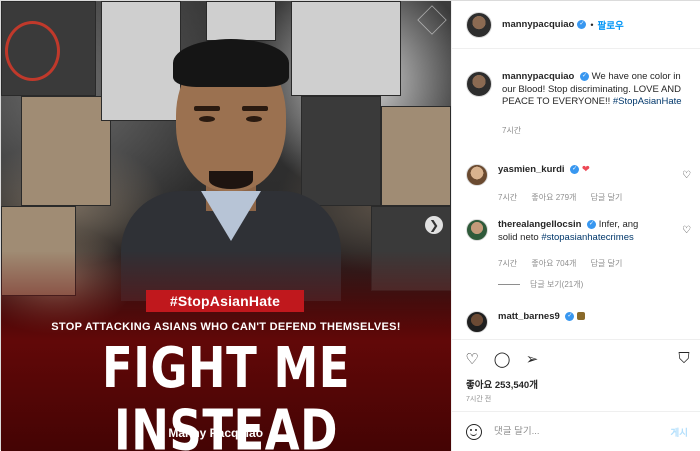 This screenshot has width=700, height=451. Describe the element at coordinates (32, 51) in the screenshot. I see `red-circle-highlight` at that location.